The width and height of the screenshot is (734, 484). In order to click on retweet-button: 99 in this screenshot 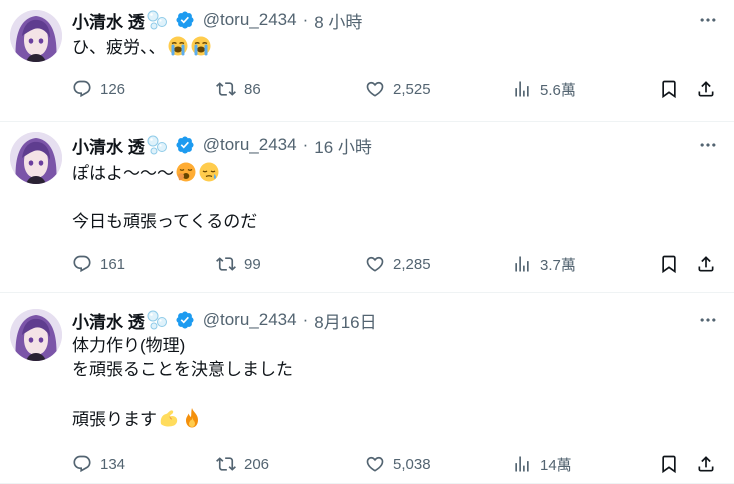, I will do `click(238, 264)`.